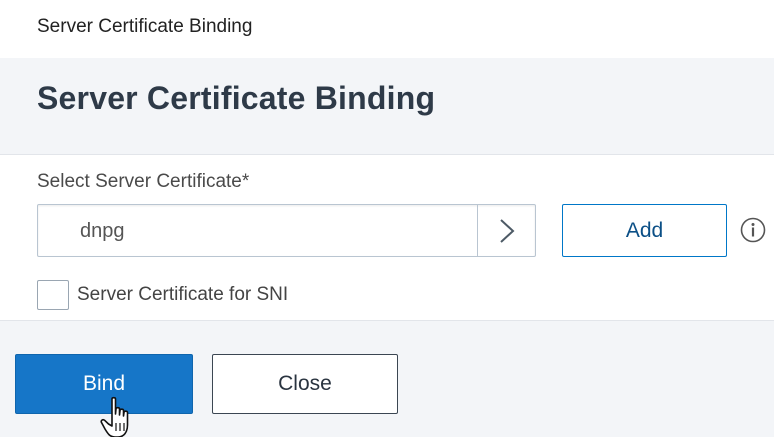 Image resolution: width=774 pixels, height=437 pixels. Describe the element at coordinates (102, 231) in the screenshot. I see `selected-certificate-value: dnpg` at that location.